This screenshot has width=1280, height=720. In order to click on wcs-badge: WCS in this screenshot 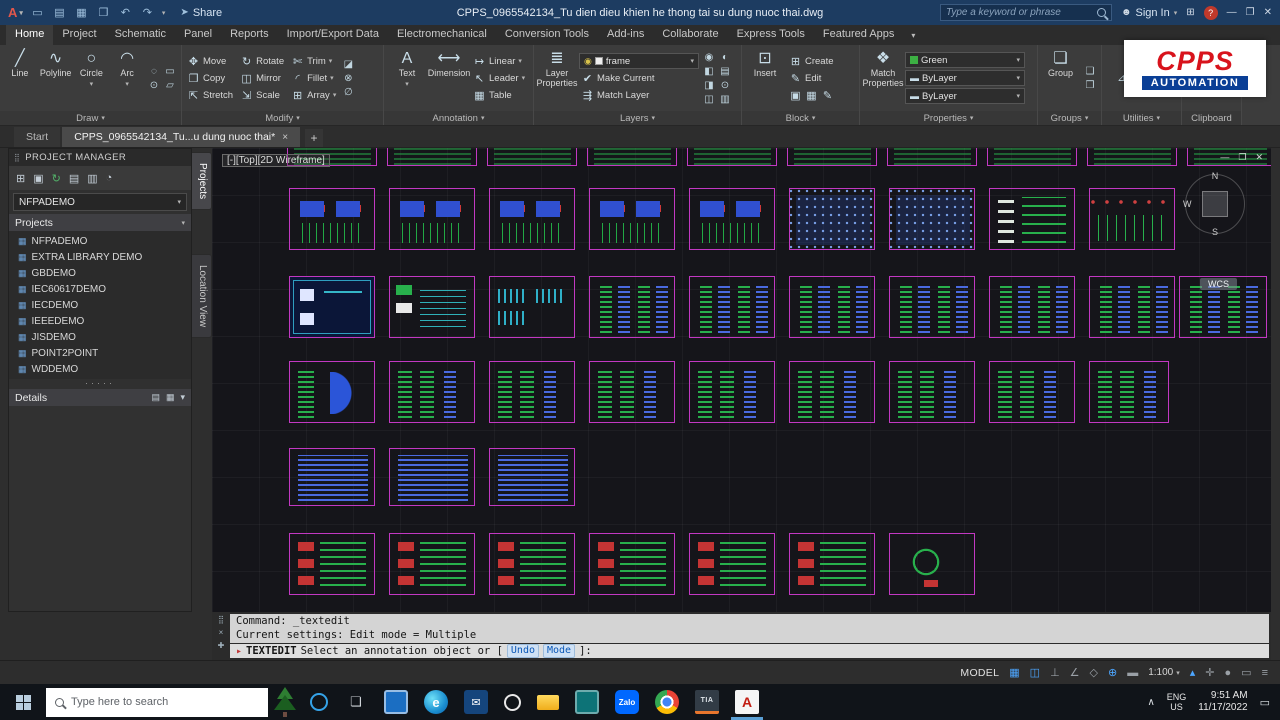, I will do `click(1218, 284)`.